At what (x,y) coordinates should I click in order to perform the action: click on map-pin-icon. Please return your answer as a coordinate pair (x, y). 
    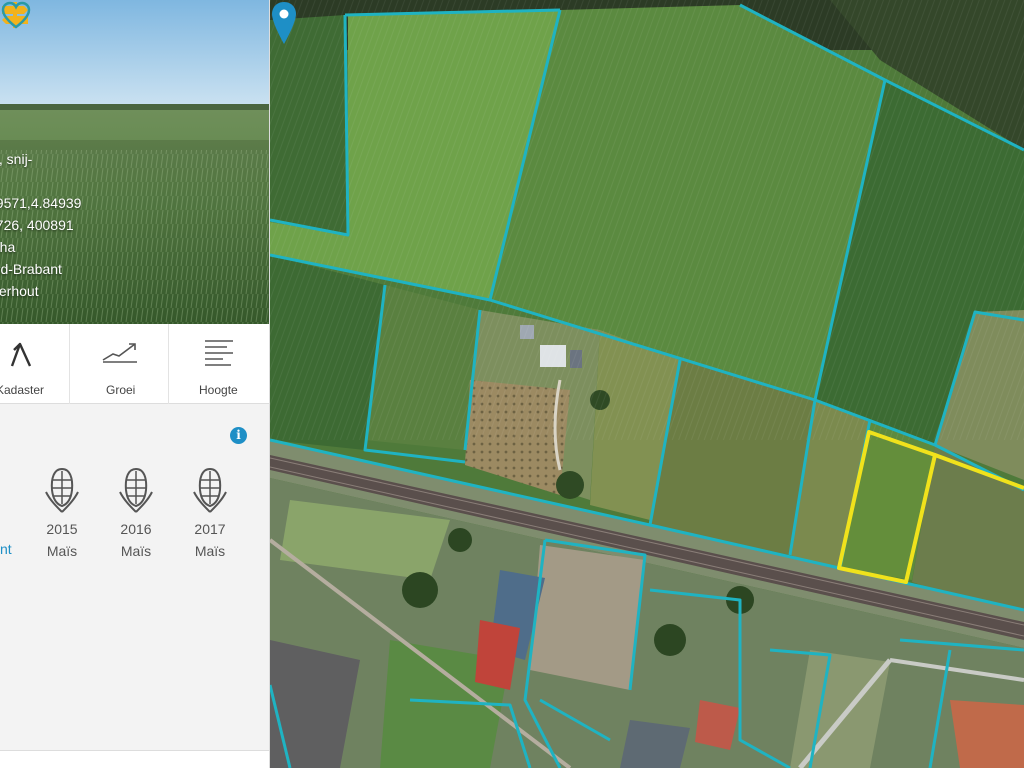
    Looking at the image, I should click on (284, 23).